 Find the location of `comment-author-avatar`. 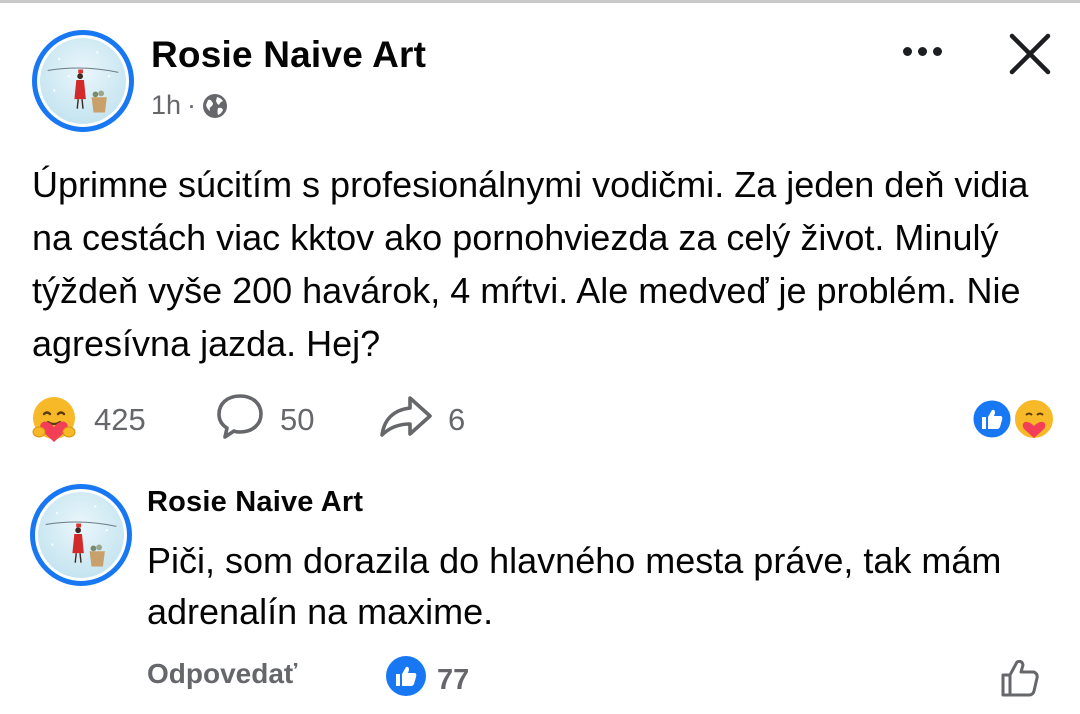

comment-author-avatar is located at coordinates (81, 535).